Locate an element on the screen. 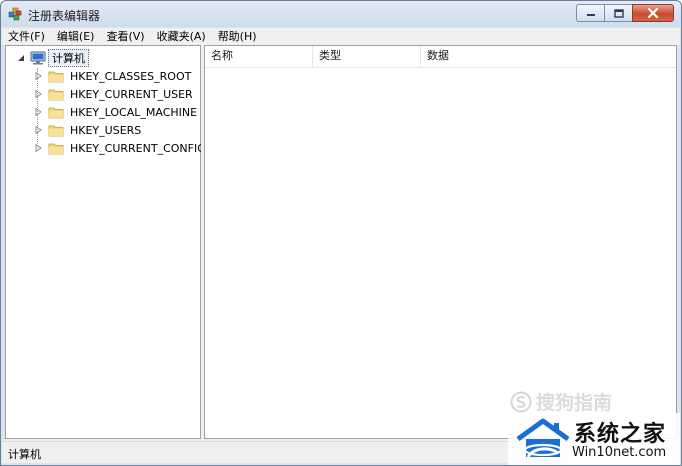  status-text: 计算机 is located at coordinates (24, 454).